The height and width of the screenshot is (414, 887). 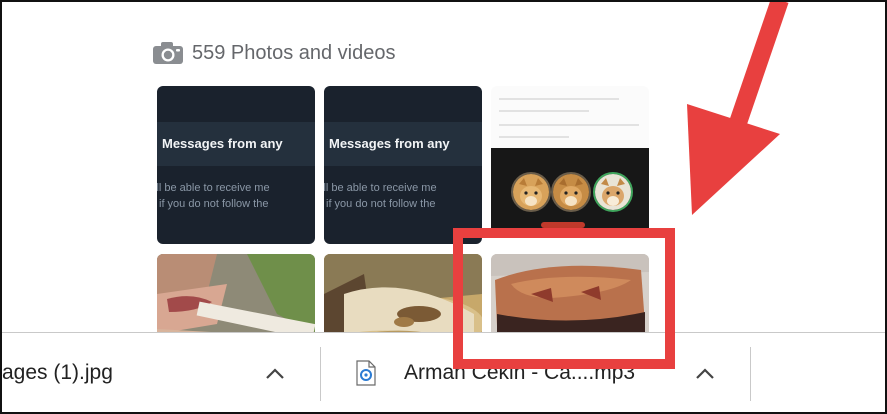 I want to click on media-count-label: 559 Photos and videos, so click(x=294, y=52).